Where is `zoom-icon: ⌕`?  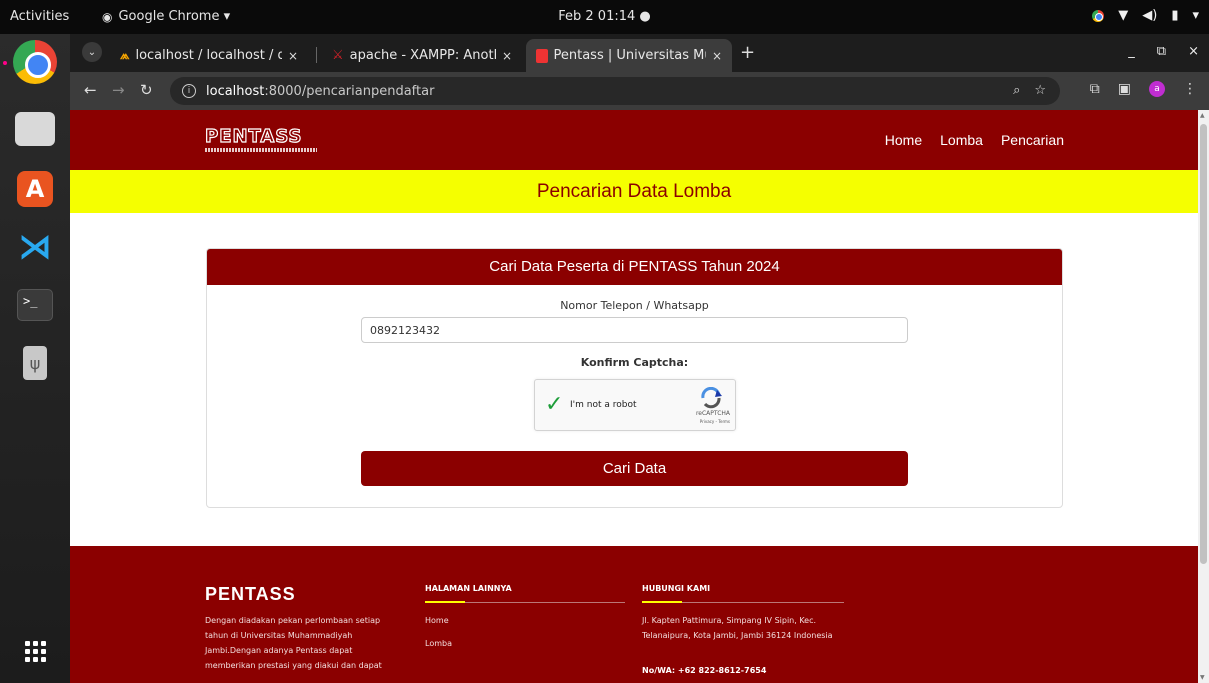
zoom-icon: ⌕ is located at coordinates (1016, 90).